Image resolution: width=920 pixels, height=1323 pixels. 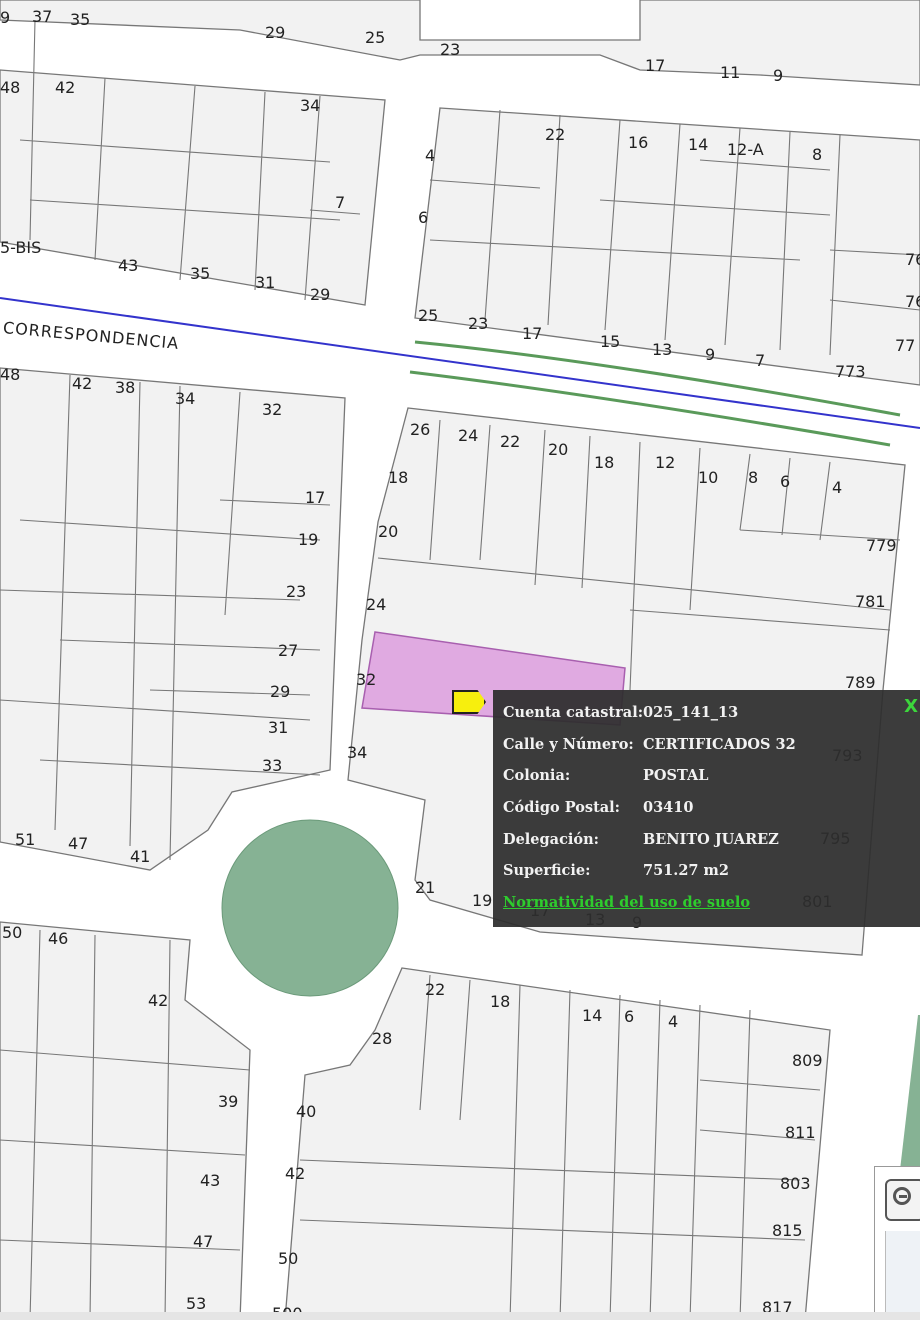 I want to click on lot-number-label: 13, so click(x=662, y=349).